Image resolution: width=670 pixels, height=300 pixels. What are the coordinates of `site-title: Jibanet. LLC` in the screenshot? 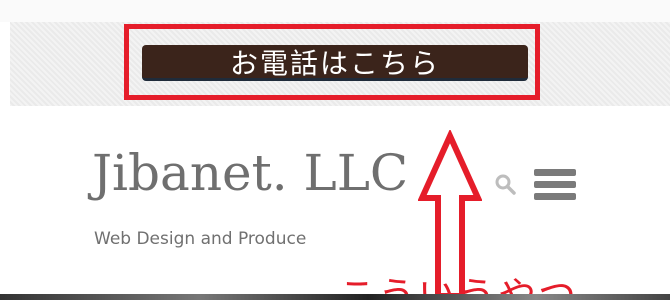 It's located at (250, 173).